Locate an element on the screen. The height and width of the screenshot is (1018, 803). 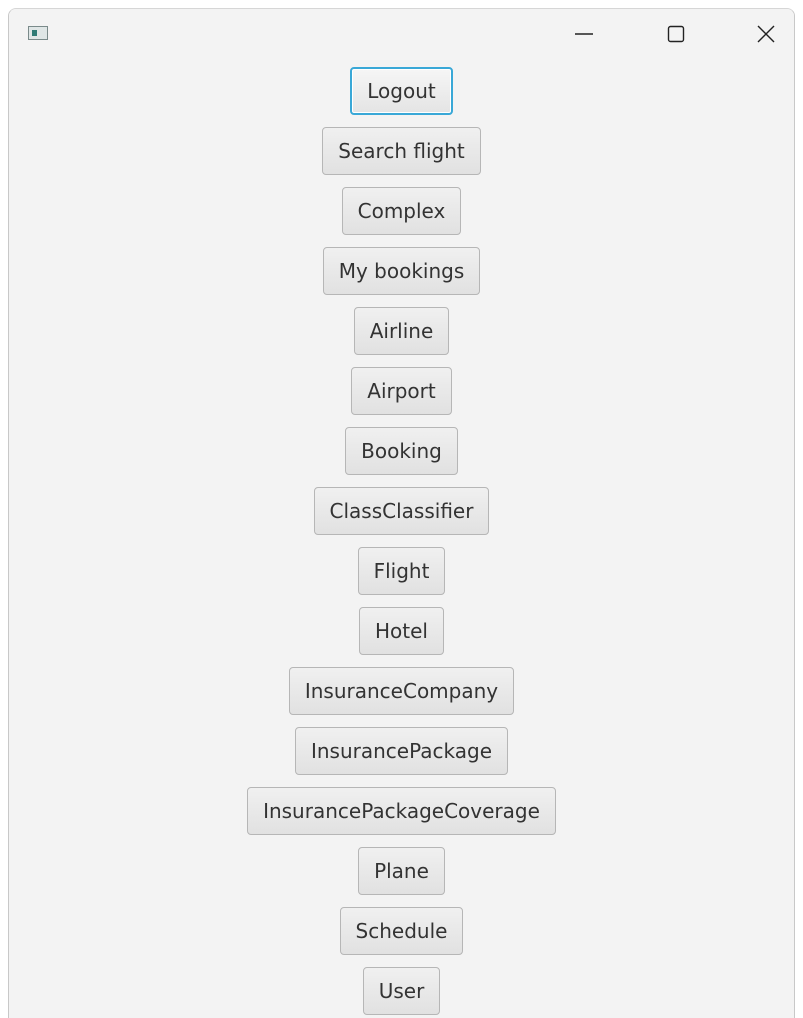
hotel-button: Hotel is located at coordinates (401, 631).